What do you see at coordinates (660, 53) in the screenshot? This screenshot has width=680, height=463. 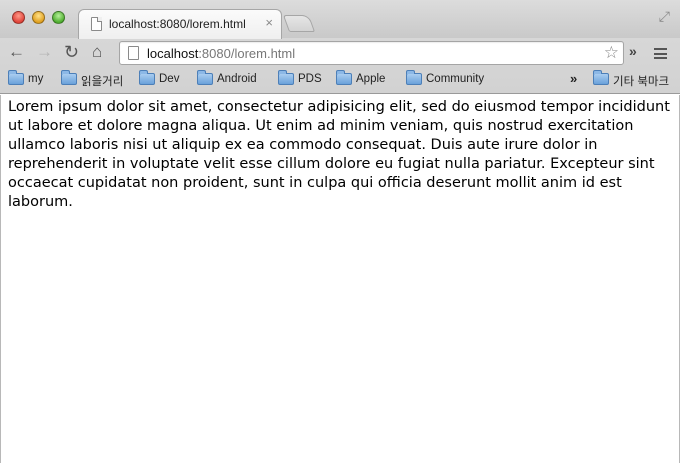 I see `menu-icon` at bounding box center [660, 53].